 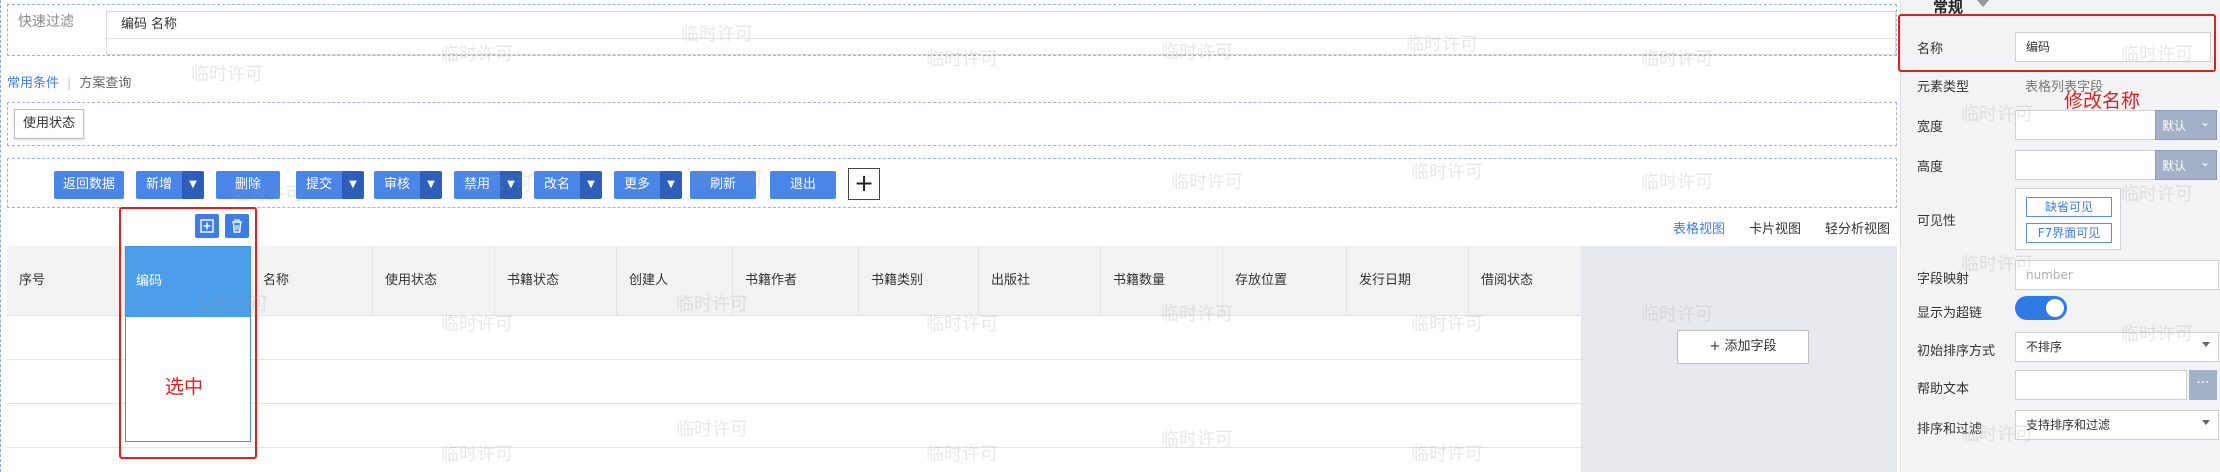 I want to click on height-select: 默认, so click(x=2186, y=163).